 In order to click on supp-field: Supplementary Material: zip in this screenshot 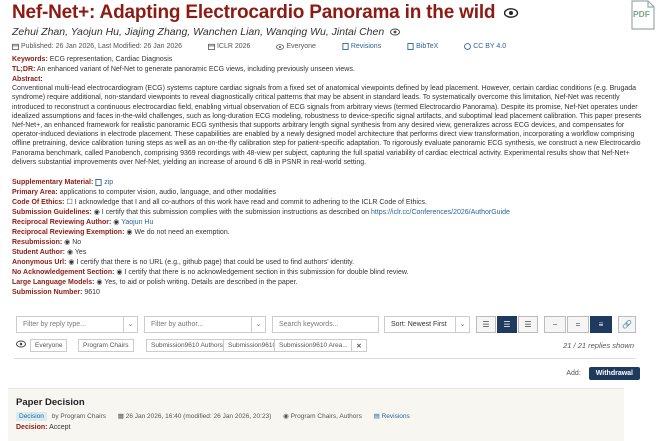, I will do `click(331, 182)`.